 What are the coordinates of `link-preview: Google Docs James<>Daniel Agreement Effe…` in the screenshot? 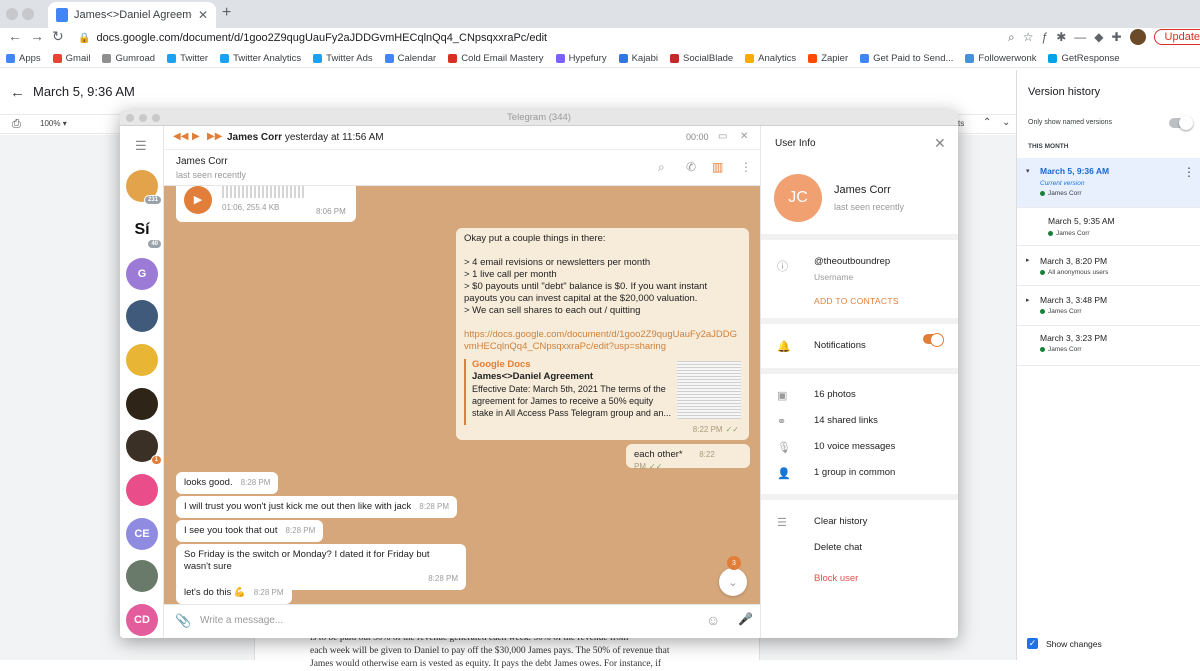 It's located at (602, 392).